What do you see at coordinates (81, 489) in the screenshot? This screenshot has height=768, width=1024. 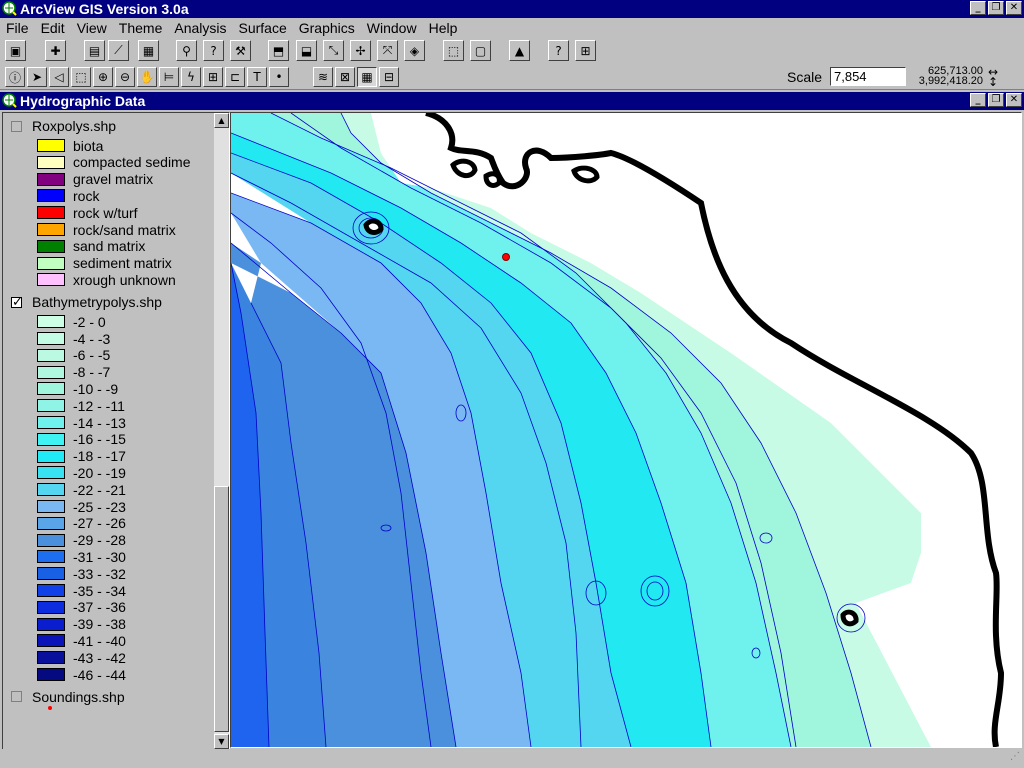 I see `legend-item: -22 - -21` at bounding box center [81, 489].